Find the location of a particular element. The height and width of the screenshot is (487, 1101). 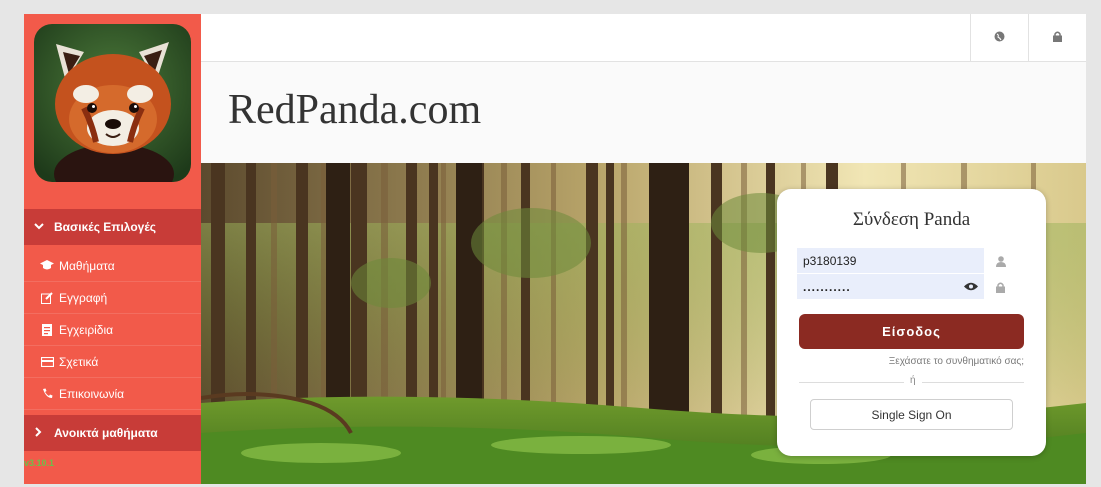

sidebar-item-about: Σχετικά is located at coordinates (112, 362).